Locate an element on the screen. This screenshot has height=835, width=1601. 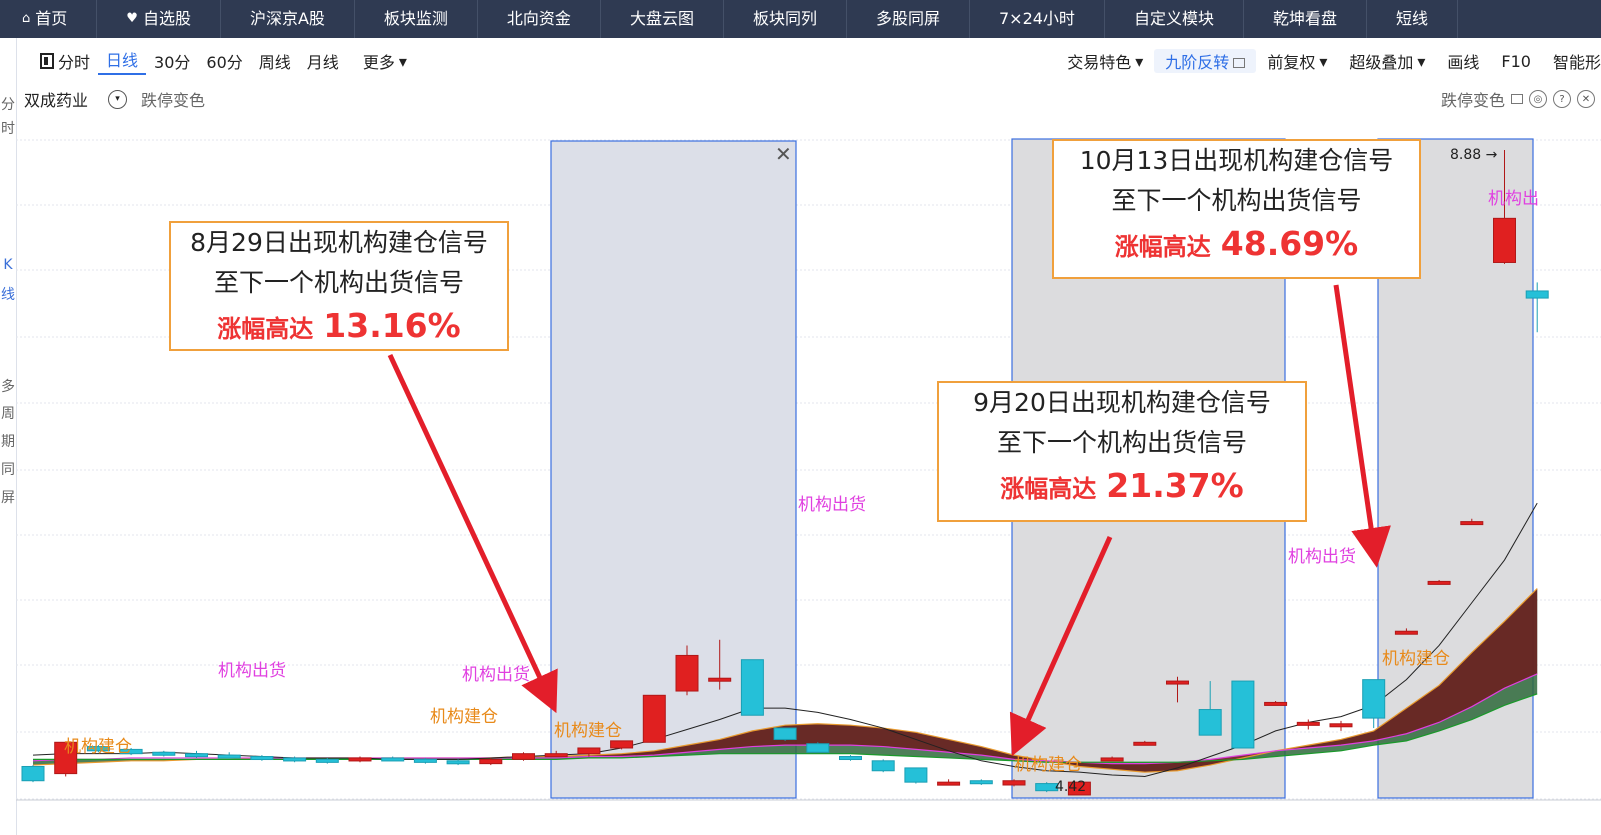
callout-oct13: 10月13日出现机构建仓信号 至下一个机构出货信号 涨幅高达 48.69% is located at coordinates (1236, 209).